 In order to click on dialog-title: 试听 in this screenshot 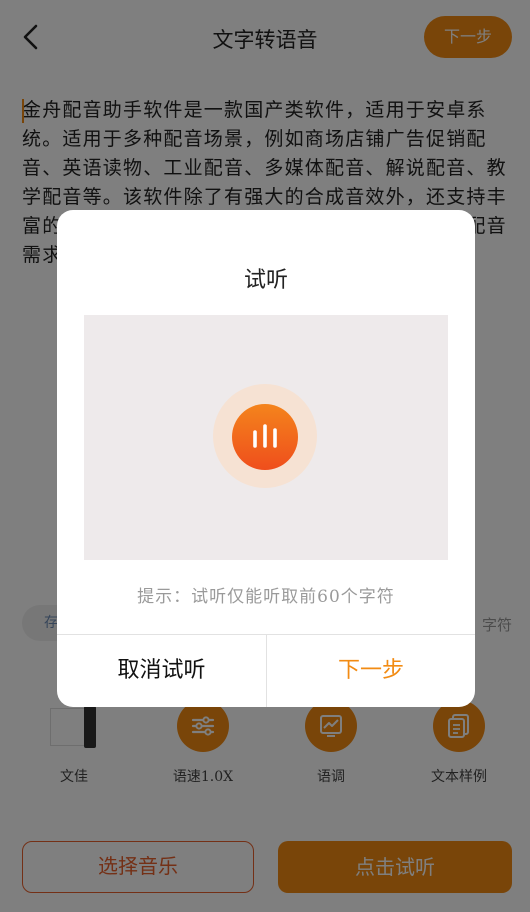, I will do `click(265, 280)`.